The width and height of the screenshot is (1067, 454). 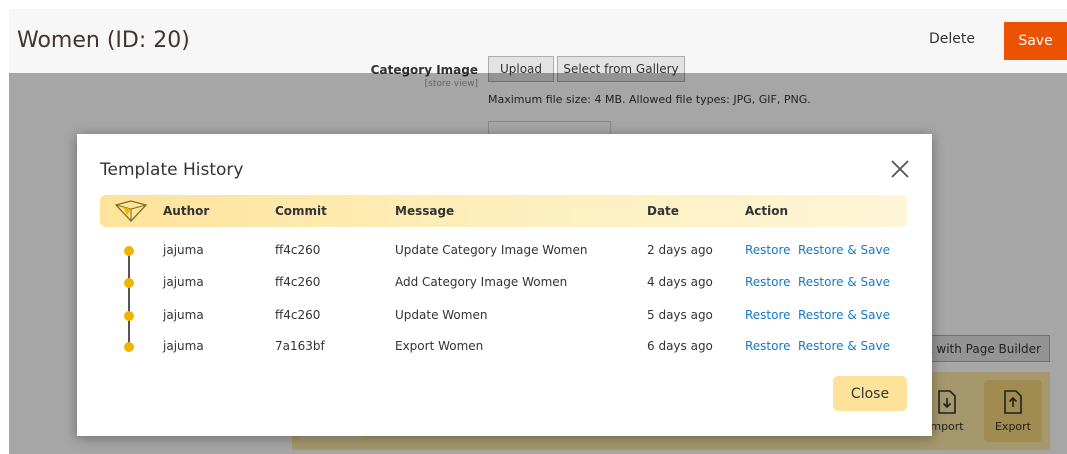 What do you see at coordinates (680, 282) in the screenshot?
I see `row-date: 4 days ago` at bounding box center [680, 282].